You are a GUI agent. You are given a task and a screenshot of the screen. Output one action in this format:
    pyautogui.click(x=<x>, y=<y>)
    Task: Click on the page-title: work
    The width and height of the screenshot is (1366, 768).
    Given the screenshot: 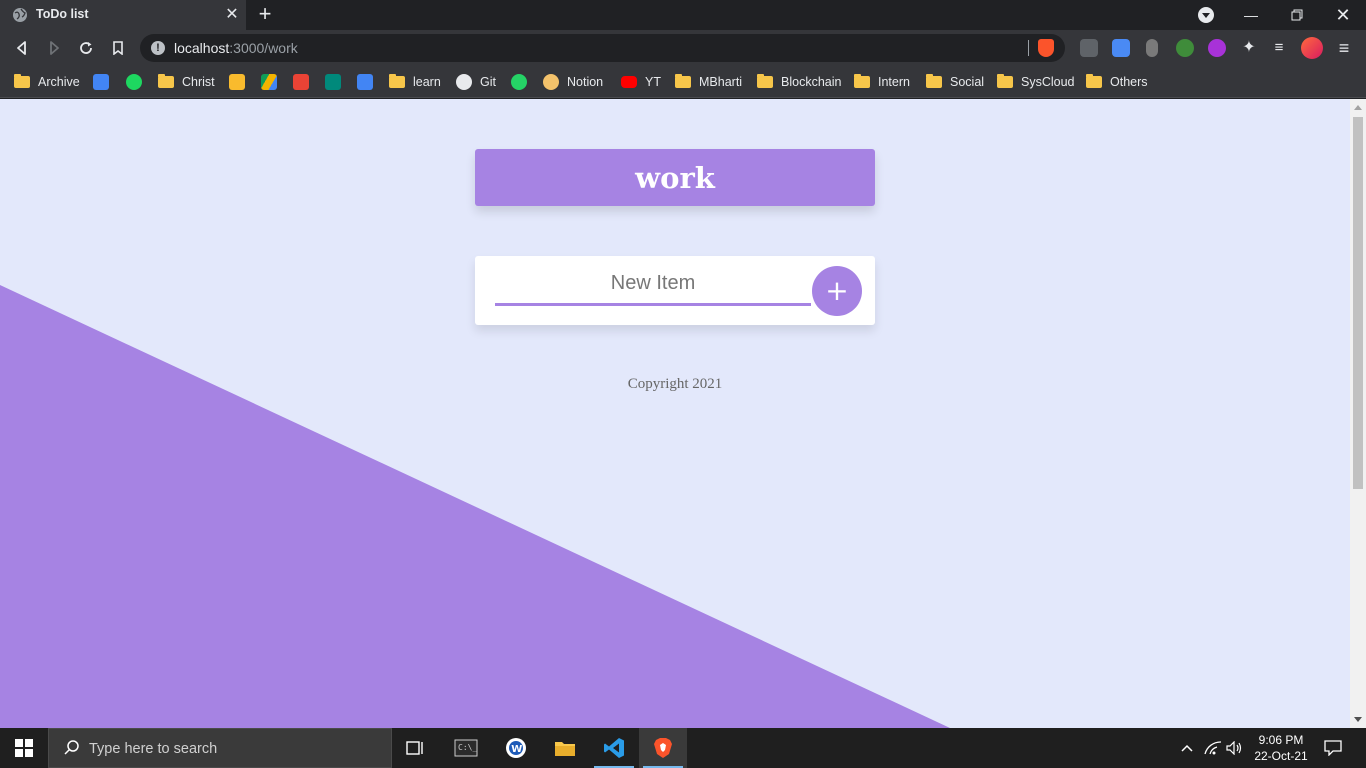 What is the action you would take?
    pyautogui.click(x=675, y=177)
    